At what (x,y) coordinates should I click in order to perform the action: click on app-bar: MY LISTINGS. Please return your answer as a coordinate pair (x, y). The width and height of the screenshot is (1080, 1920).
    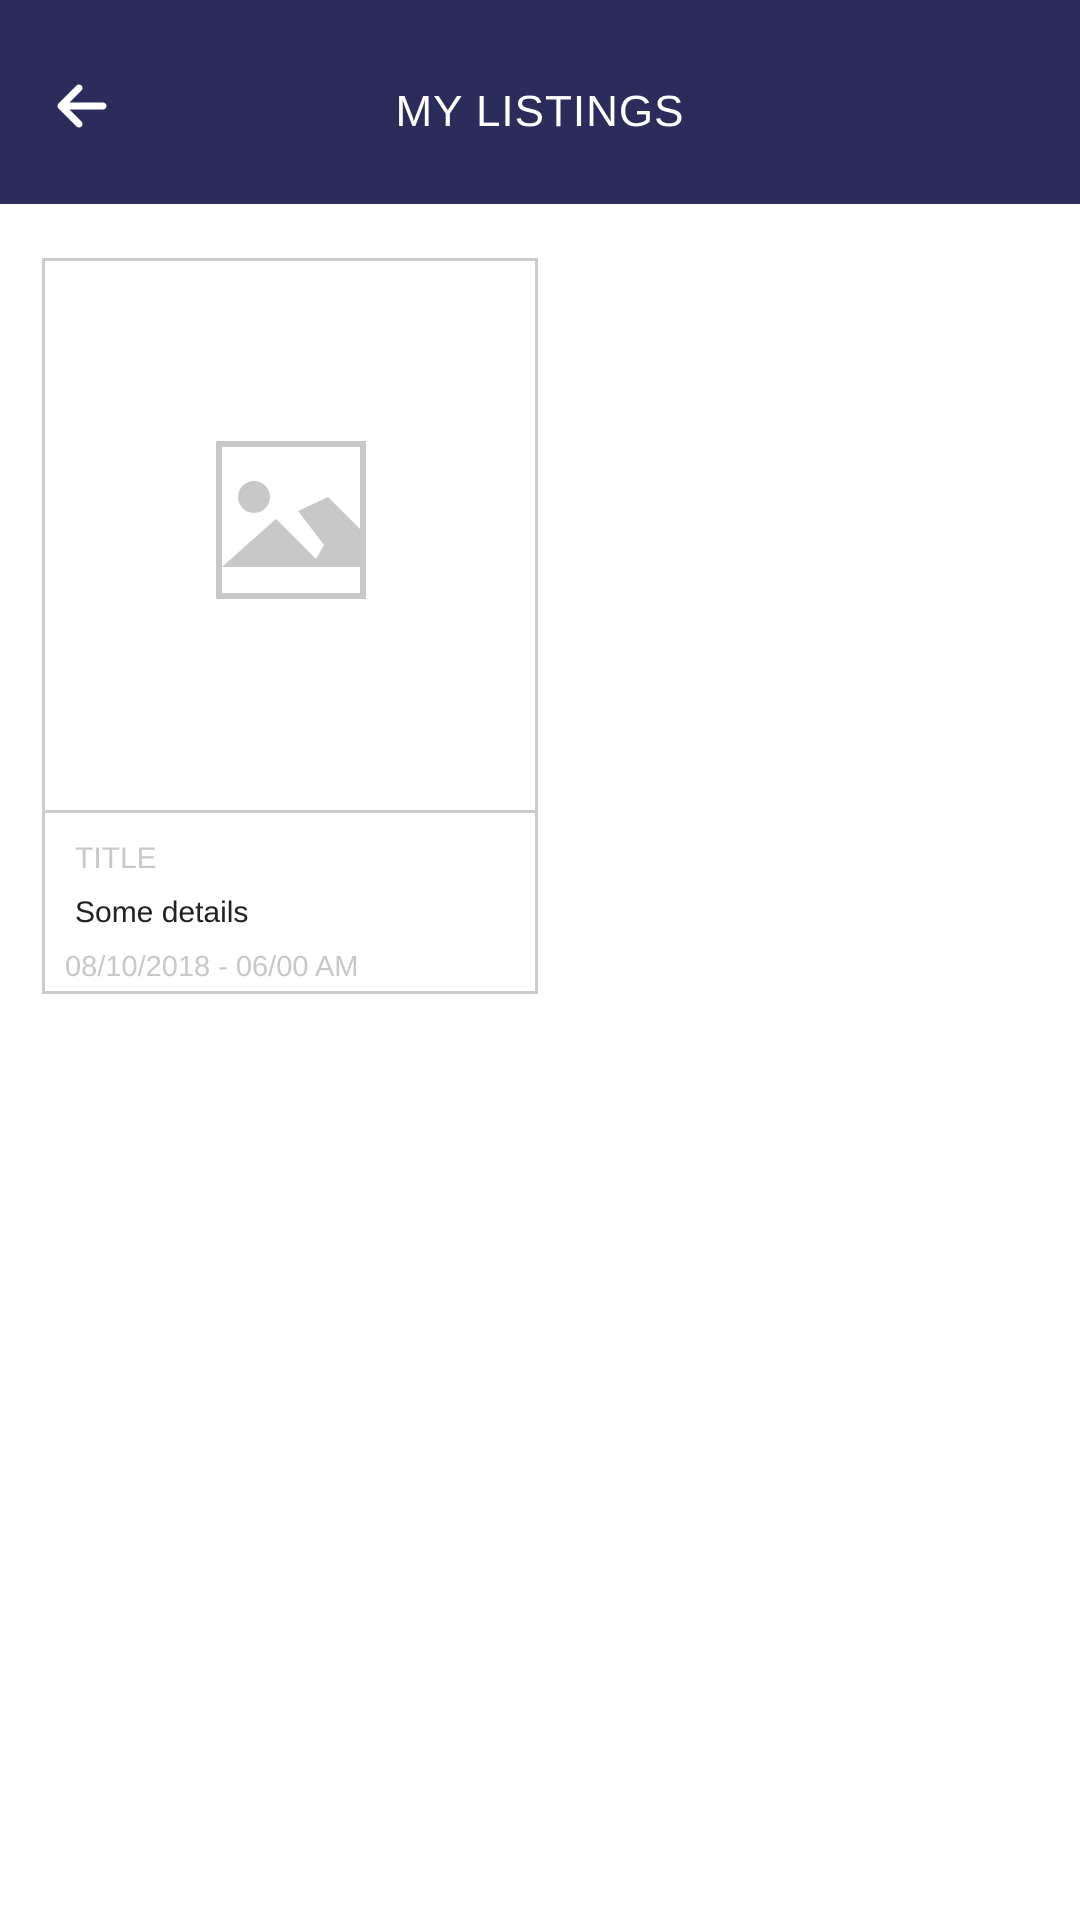
    Looking at the image, I should click on (540, 102).